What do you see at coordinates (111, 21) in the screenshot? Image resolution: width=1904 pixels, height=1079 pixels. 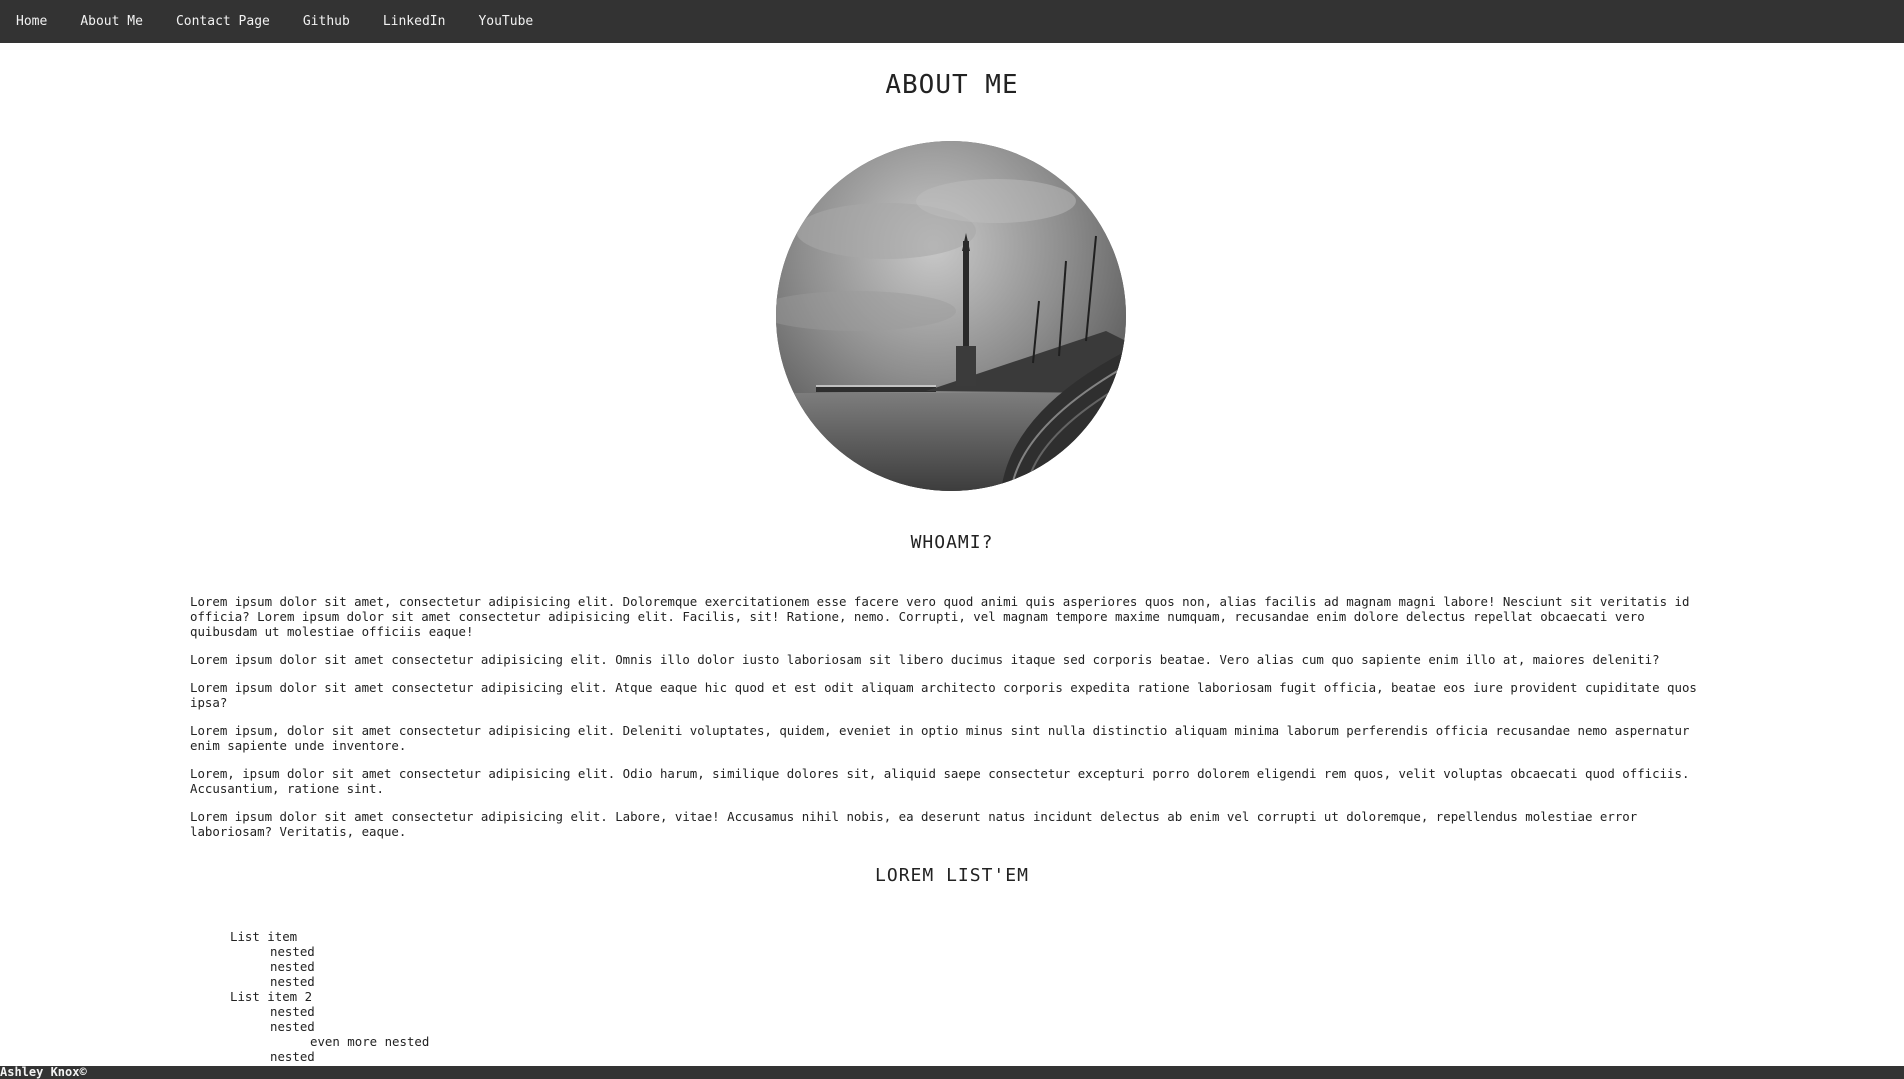 I see `nav-link-about-me: About Me` at bounding box center [111, 21].